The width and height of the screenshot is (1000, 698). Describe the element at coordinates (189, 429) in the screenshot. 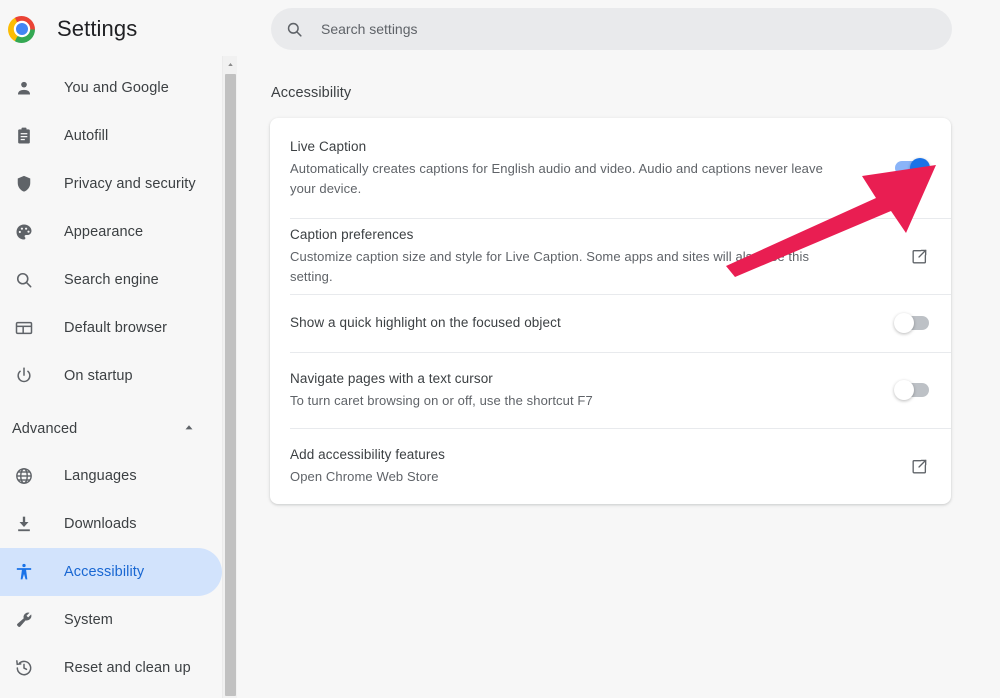

I see `chevron-up-icon` at that location.